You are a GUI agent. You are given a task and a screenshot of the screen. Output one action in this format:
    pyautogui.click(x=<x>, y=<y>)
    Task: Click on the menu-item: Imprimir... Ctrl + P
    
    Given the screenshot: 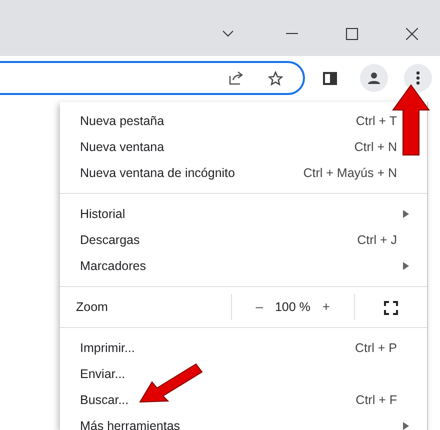 What is the action you would take?
    pyautogui.click(x=243, y=348)
    